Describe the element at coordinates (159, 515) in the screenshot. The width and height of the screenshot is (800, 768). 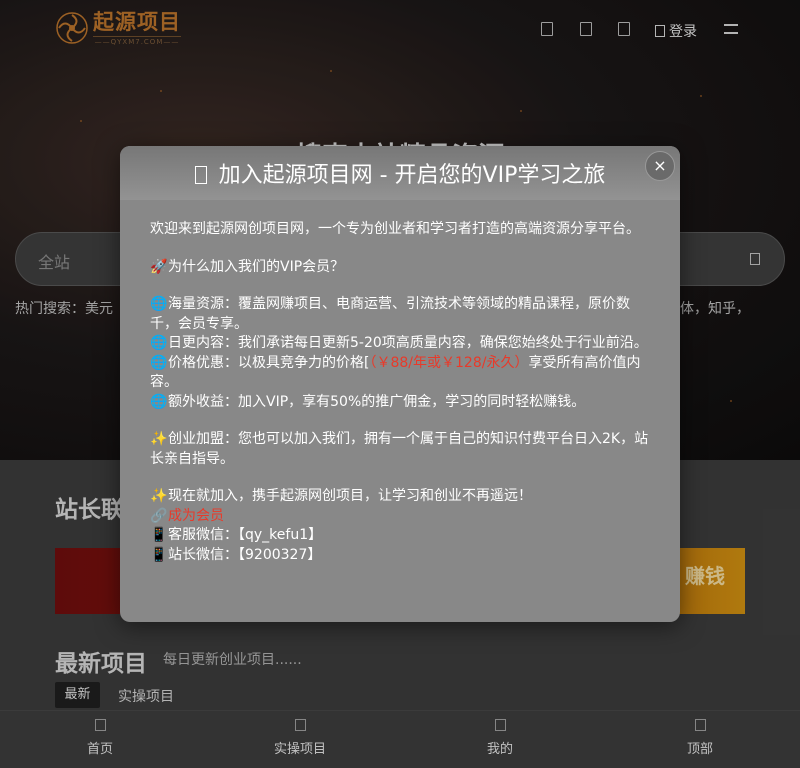
I see `link-icon: 🔗` at that location.